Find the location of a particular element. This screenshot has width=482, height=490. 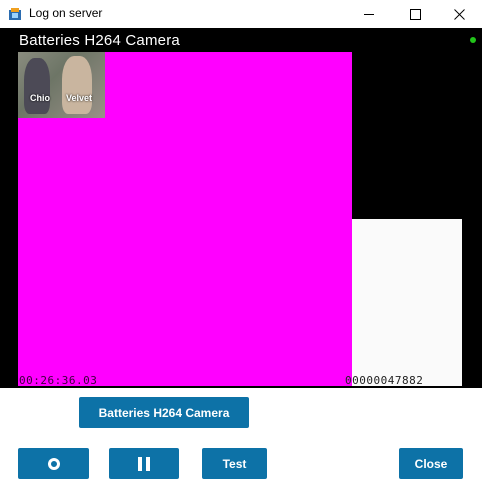

app-icon is located at coordinates (15, 14).